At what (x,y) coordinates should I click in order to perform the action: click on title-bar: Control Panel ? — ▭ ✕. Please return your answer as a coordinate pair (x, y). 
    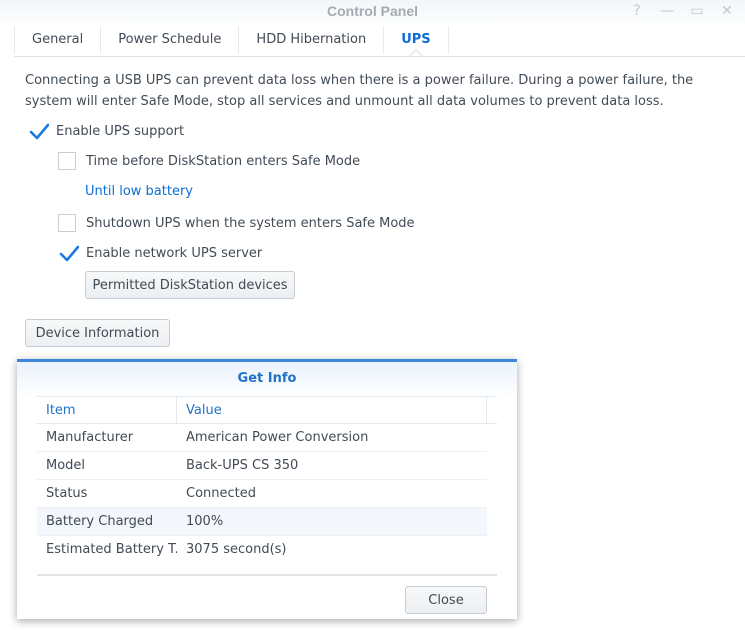
    Looking at the image, I should click on (372, 12).